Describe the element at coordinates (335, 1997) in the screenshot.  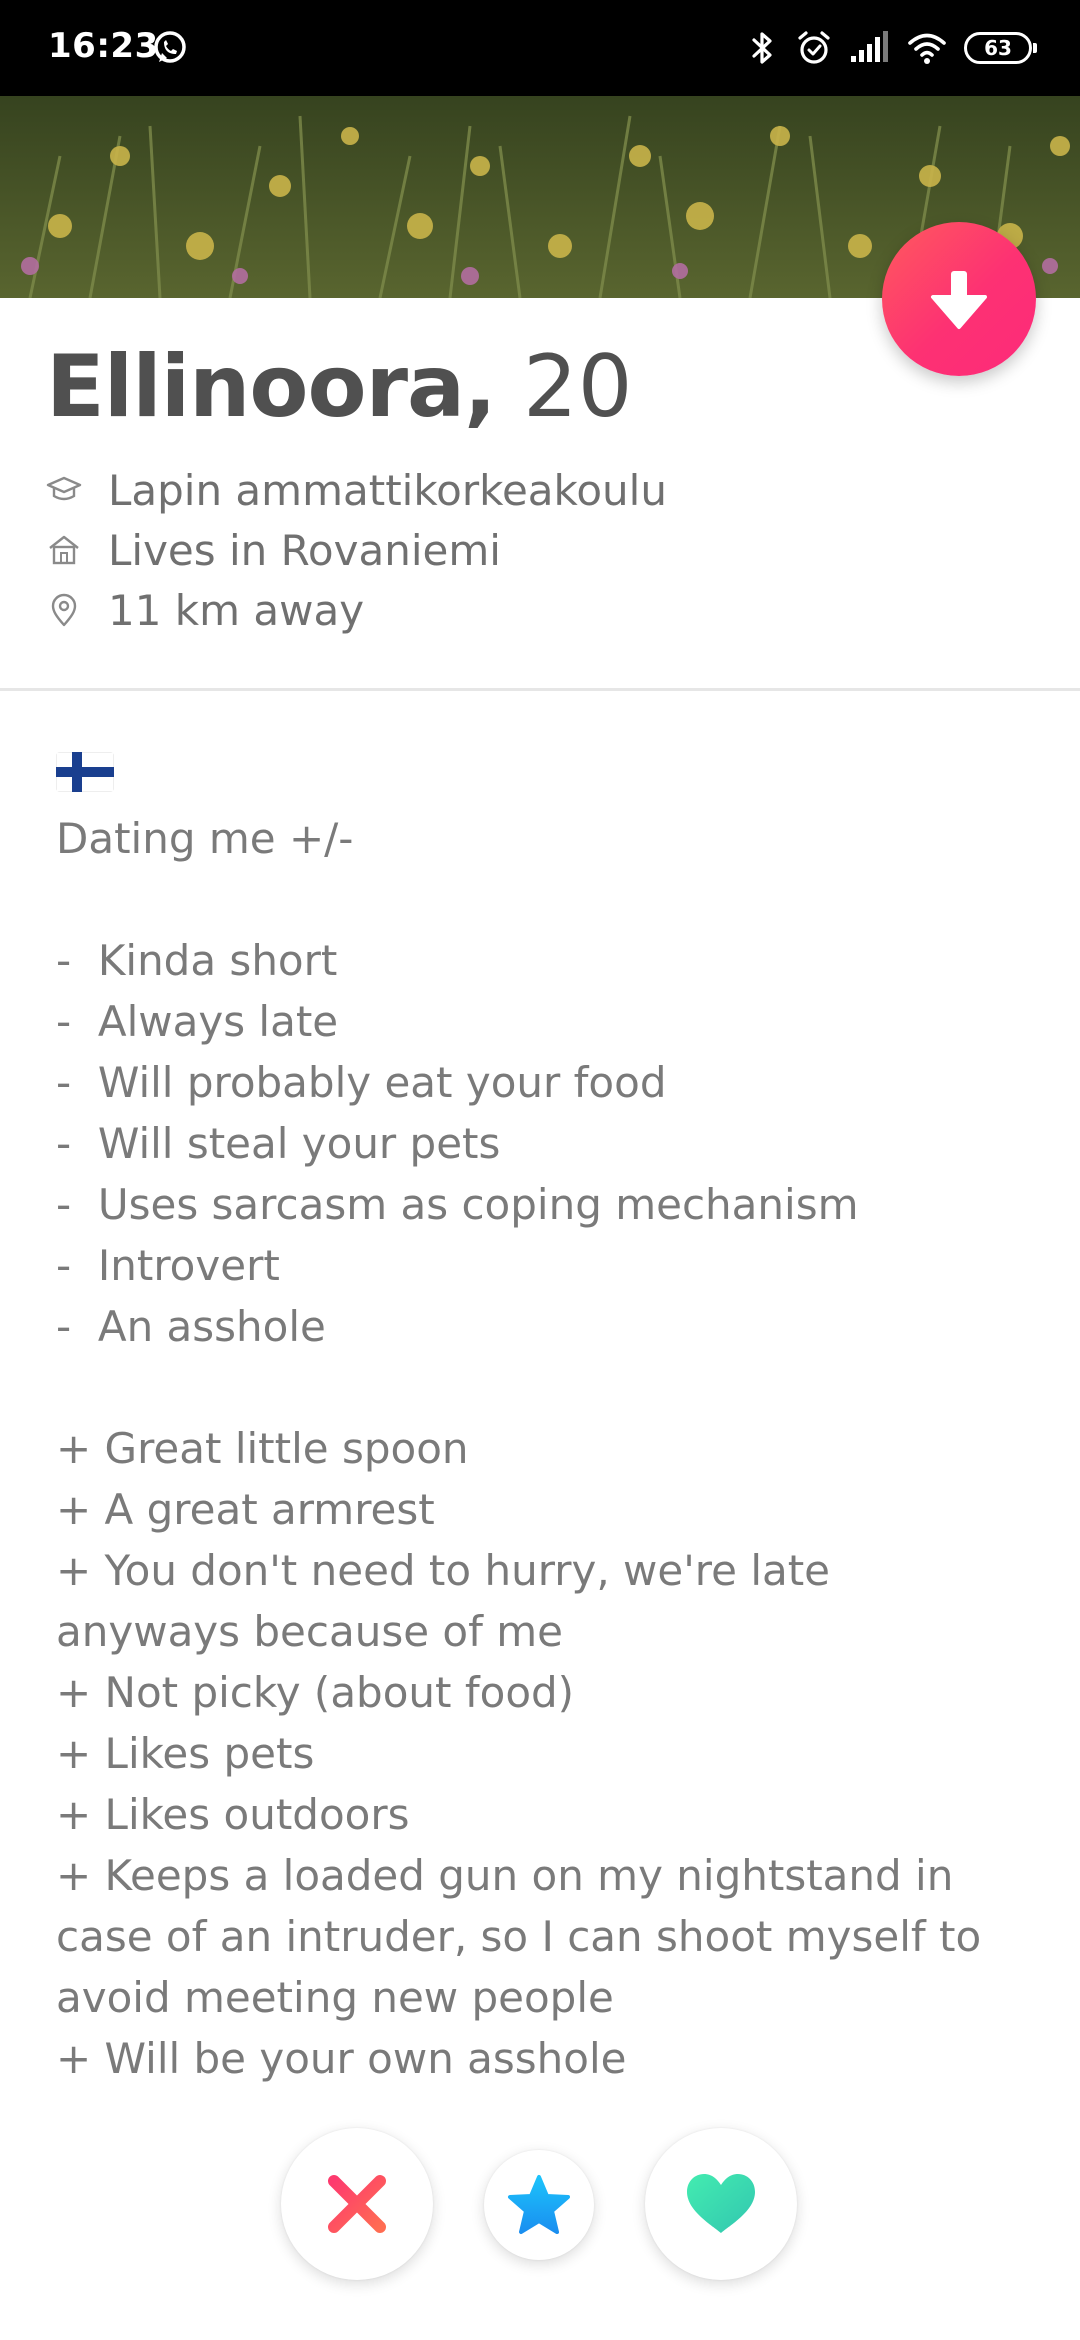
I see `bio-line: avoid meeting new people` at that location.